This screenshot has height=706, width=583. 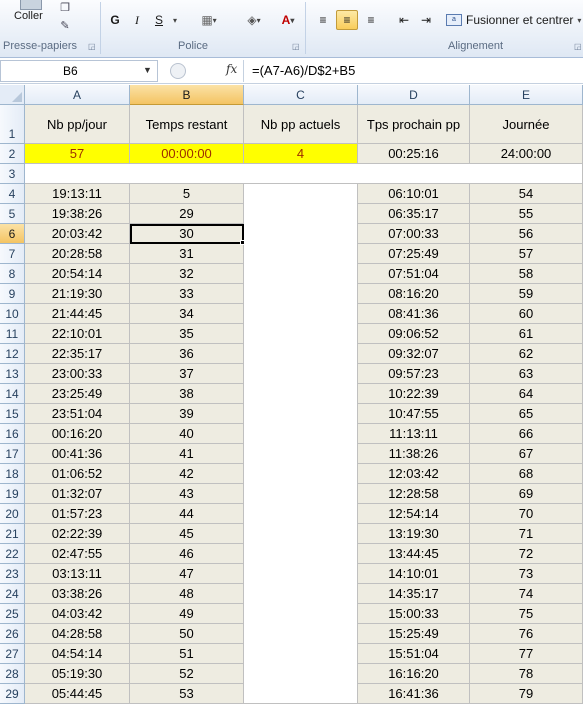 I want to click on data-cell: 42, so click(x=187, y=474).